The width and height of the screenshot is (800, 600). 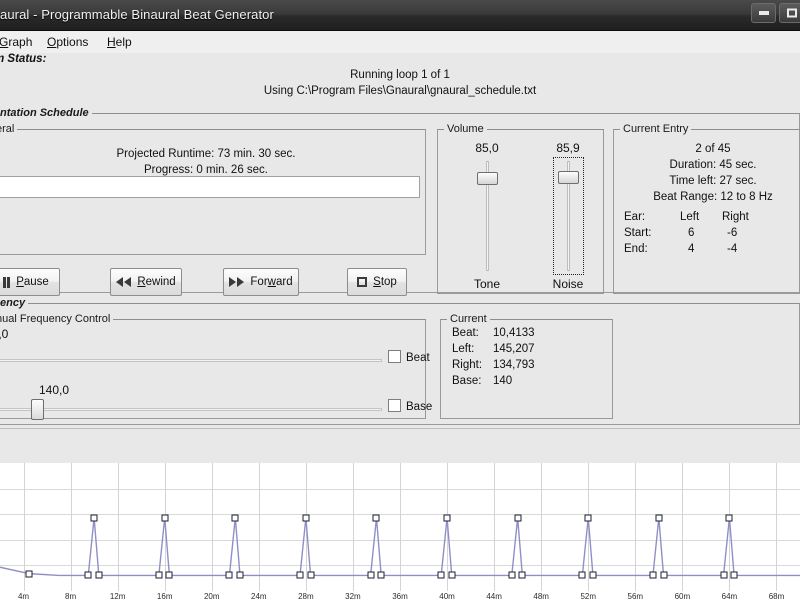 I want to click on current-entry-start-right: -6, so click(x=732, y=233).